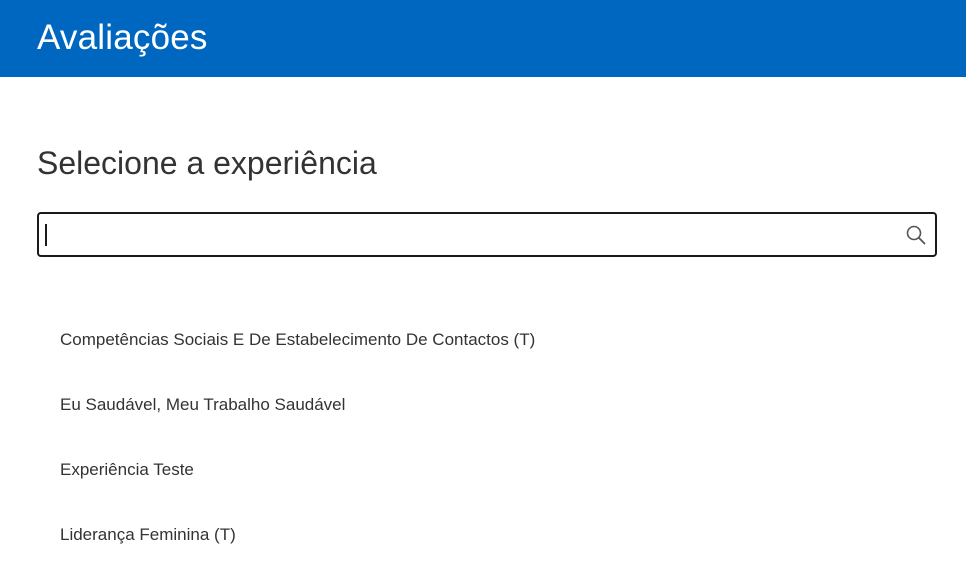  Describe the element at coordinates (297, 420) in the screenshot. I see `list-item: Eu Saudável, Meu Trabalho Saudável` at that location.